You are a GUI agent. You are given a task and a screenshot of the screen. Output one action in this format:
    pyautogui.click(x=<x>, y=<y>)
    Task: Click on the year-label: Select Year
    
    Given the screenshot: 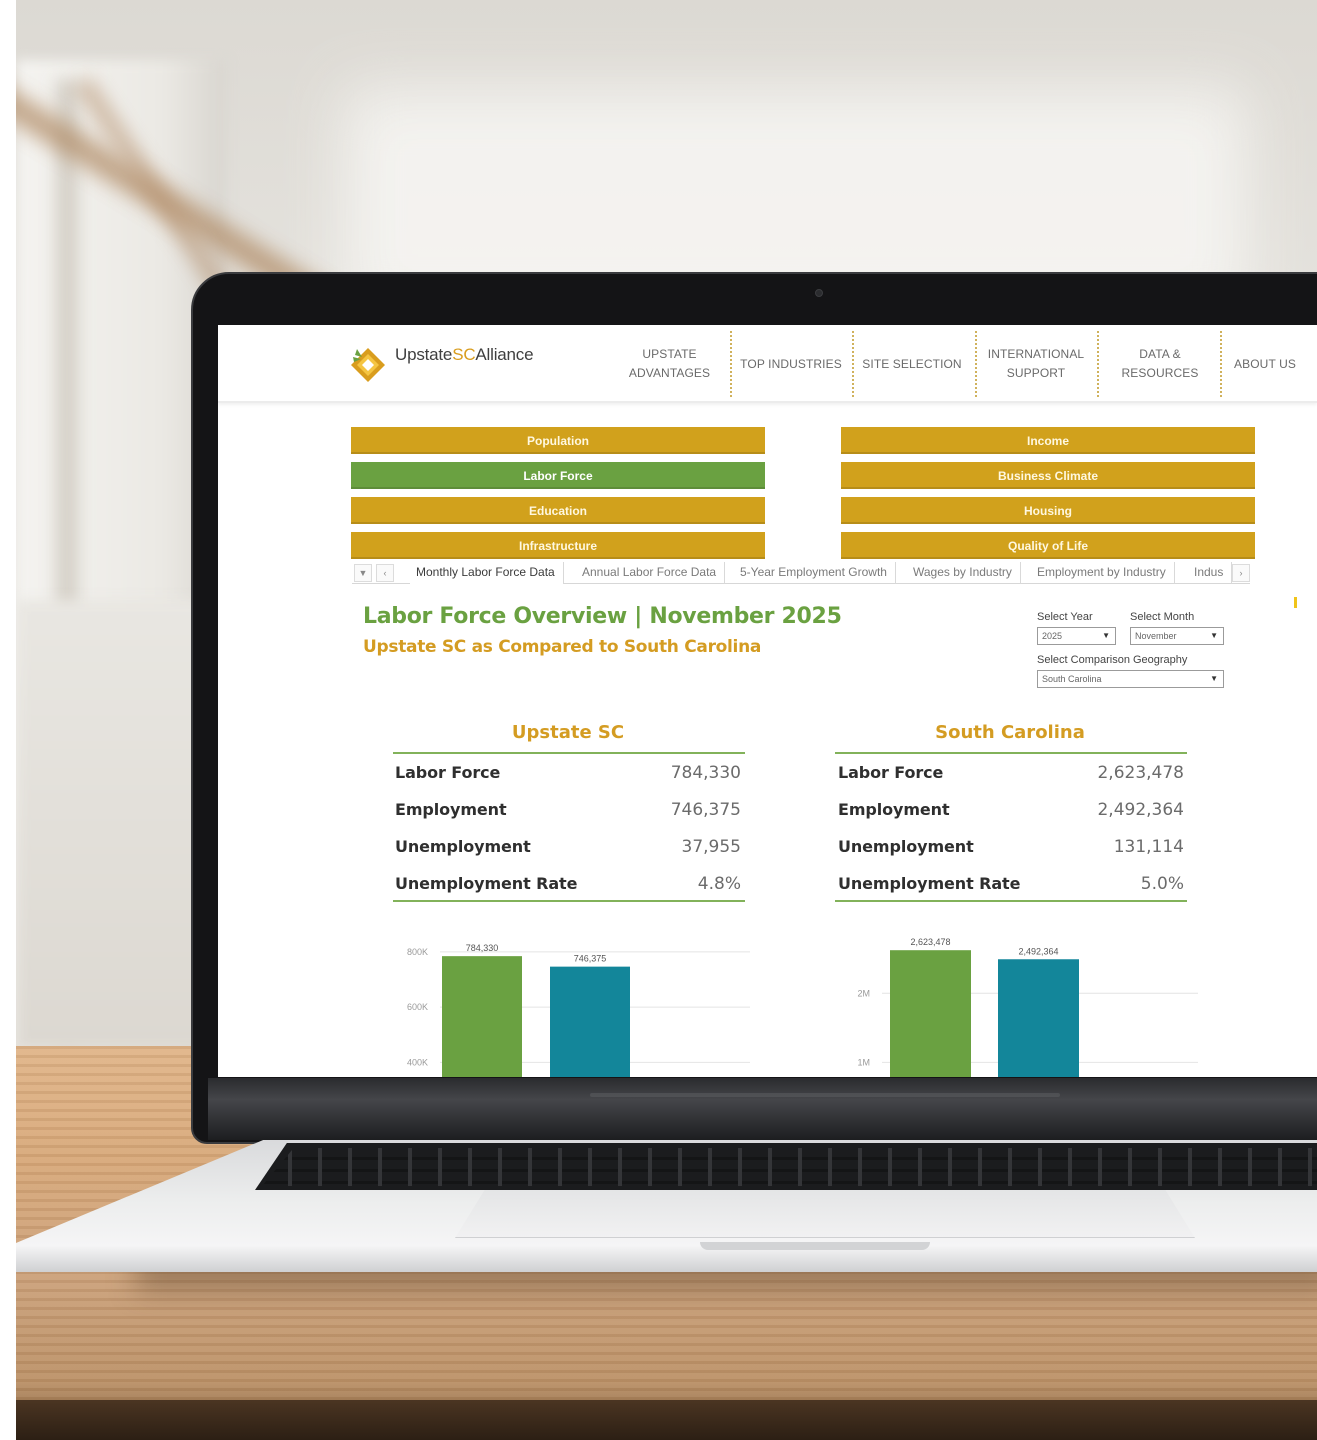 What is the action you would take?
    pyautogui.click(x=1065, y=617)
    